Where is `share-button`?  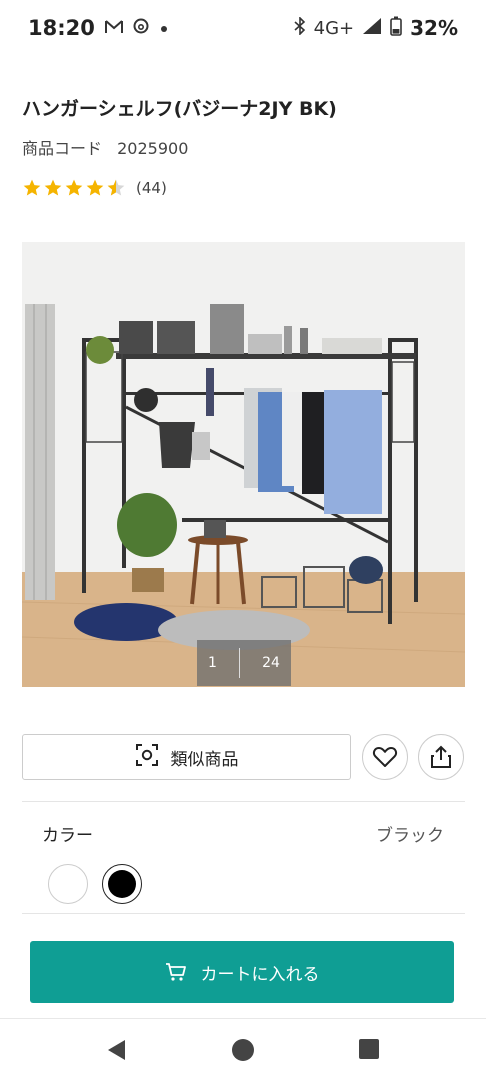 share-button is located at coordinates (441, 757).